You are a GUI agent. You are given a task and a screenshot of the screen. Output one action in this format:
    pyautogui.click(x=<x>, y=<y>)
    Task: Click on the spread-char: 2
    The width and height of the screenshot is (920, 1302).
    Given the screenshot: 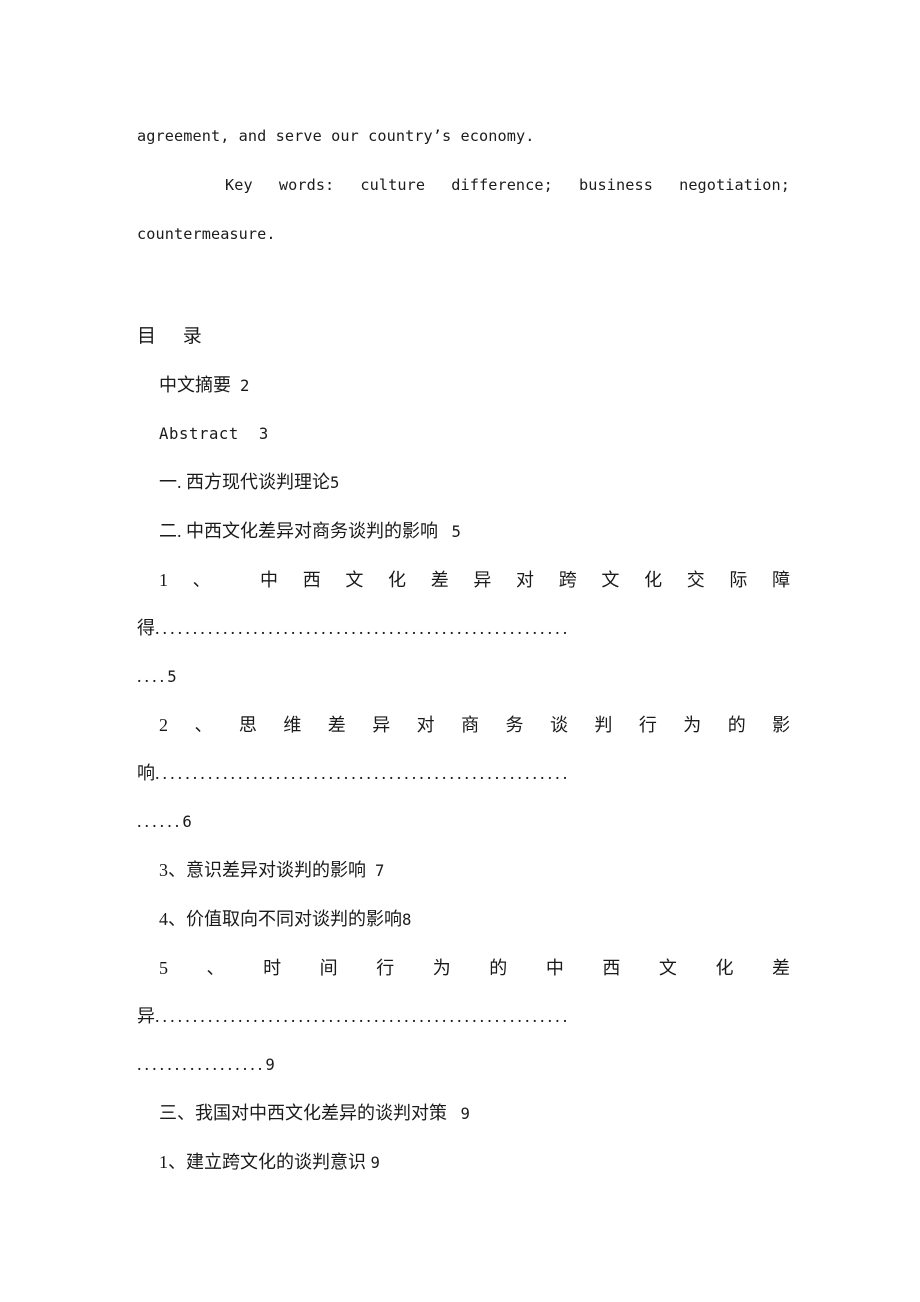 What is the action you would take?
    pyautogui.click(x=163, y=725)
    